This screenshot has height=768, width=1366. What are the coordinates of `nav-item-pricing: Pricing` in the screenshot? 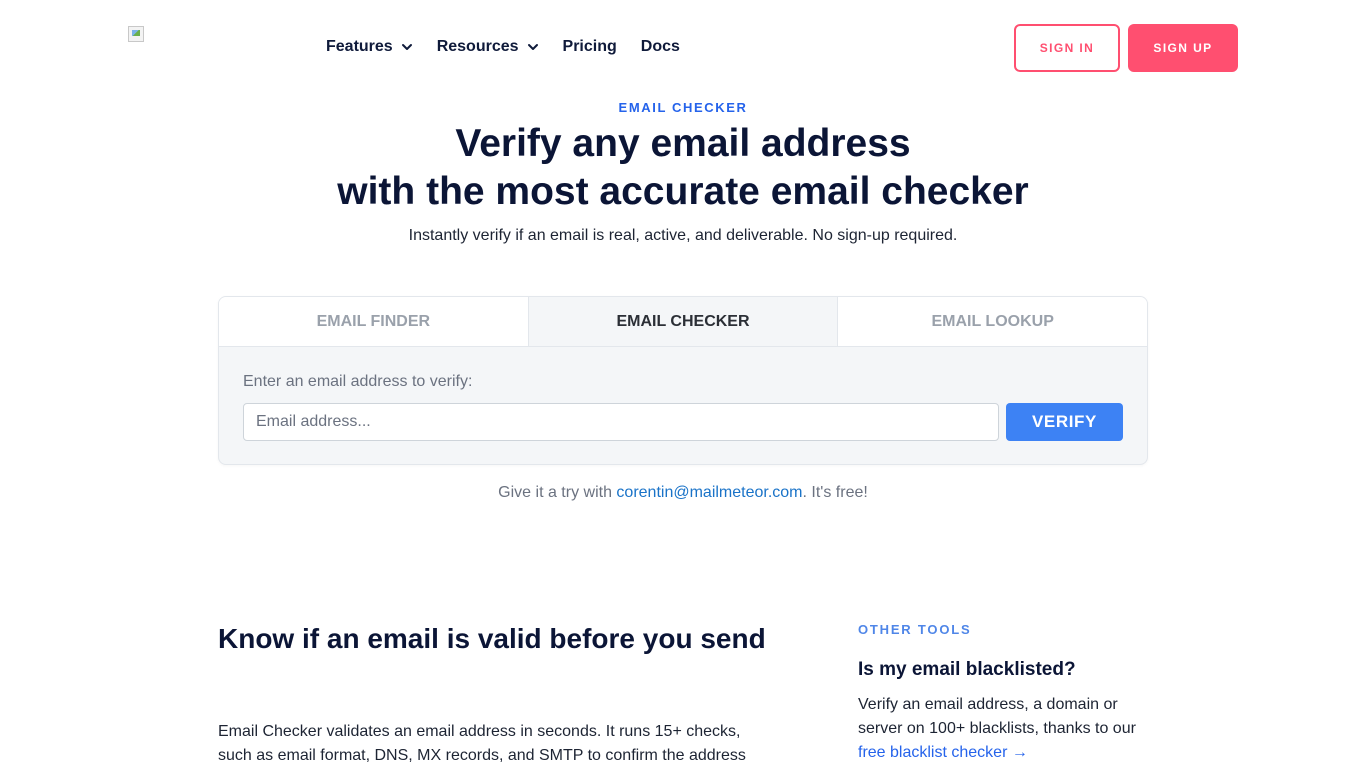 It's located at (590, 47).